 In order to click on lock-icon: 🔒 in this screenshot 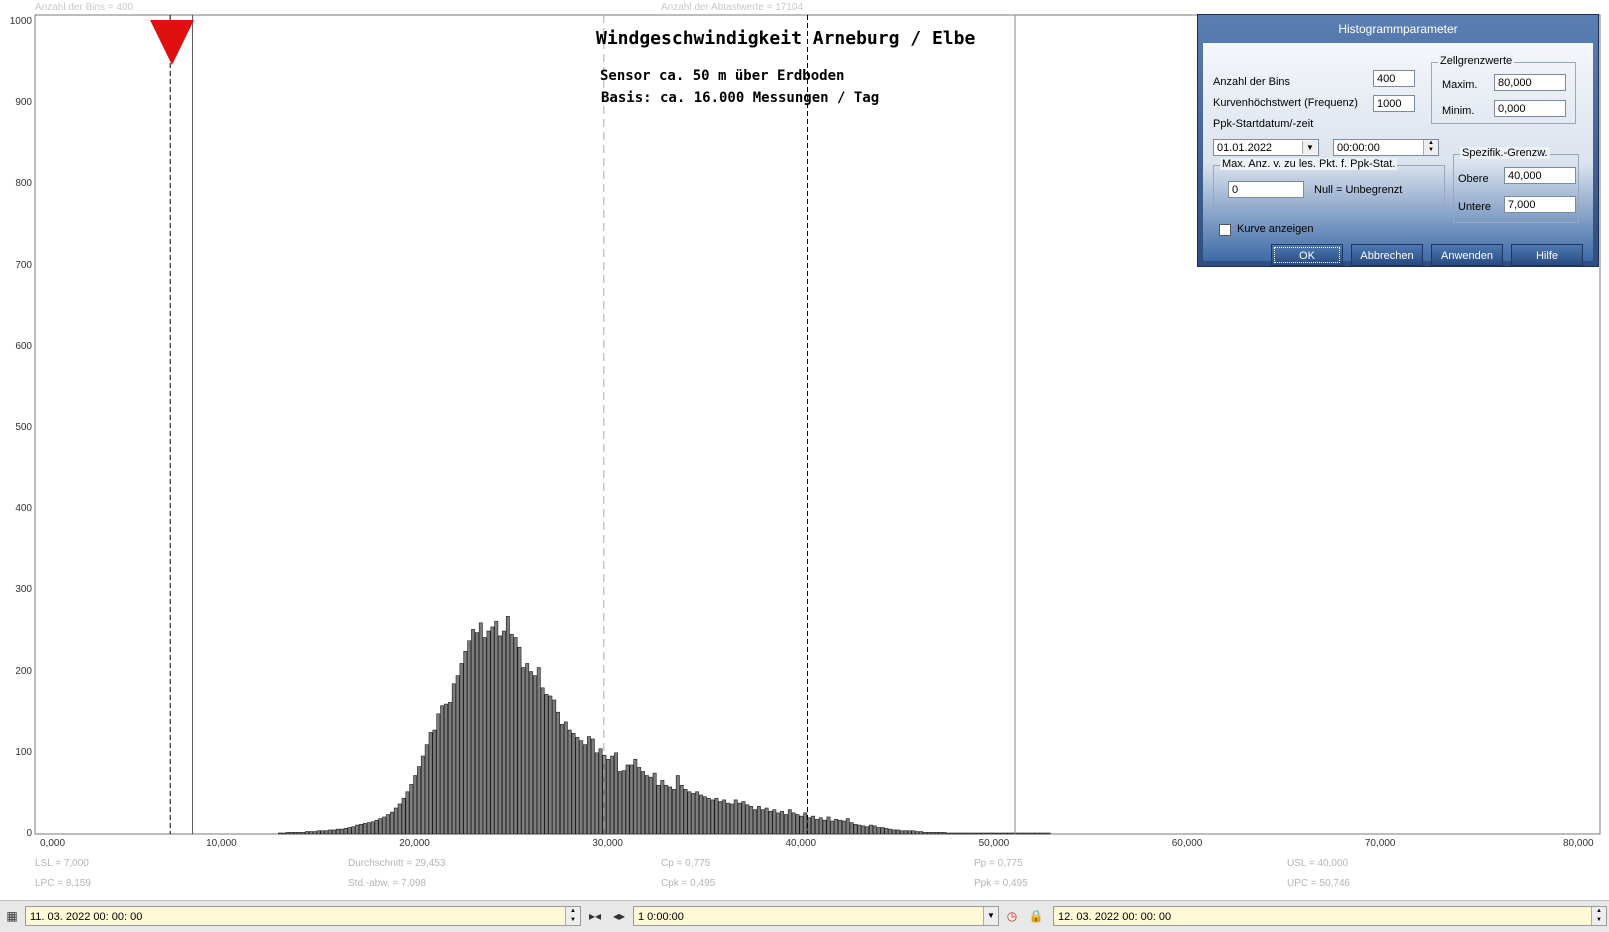, I will do `click(1036, 916)`.